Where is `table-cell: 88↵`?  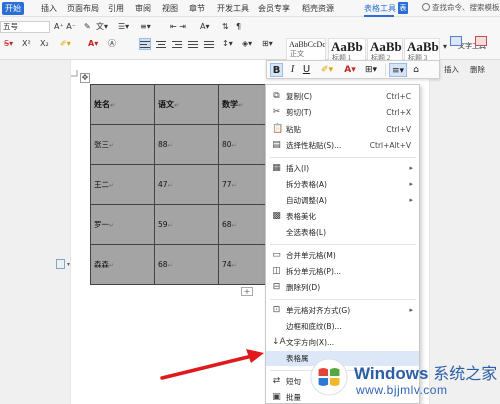
table-cell: 88↵ is located at coordinates (186, 144).